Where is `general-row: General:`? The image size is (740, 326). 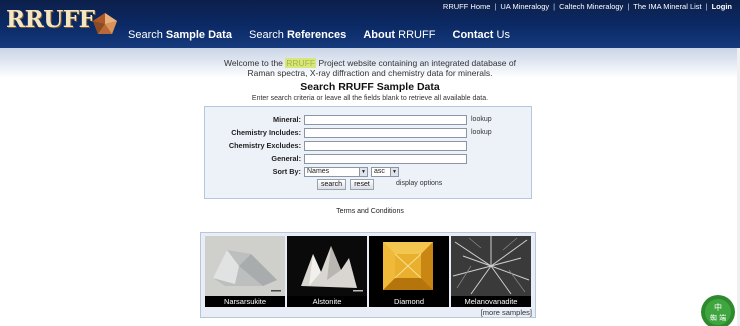
general-row: General: is located at coordinates (368, 159).